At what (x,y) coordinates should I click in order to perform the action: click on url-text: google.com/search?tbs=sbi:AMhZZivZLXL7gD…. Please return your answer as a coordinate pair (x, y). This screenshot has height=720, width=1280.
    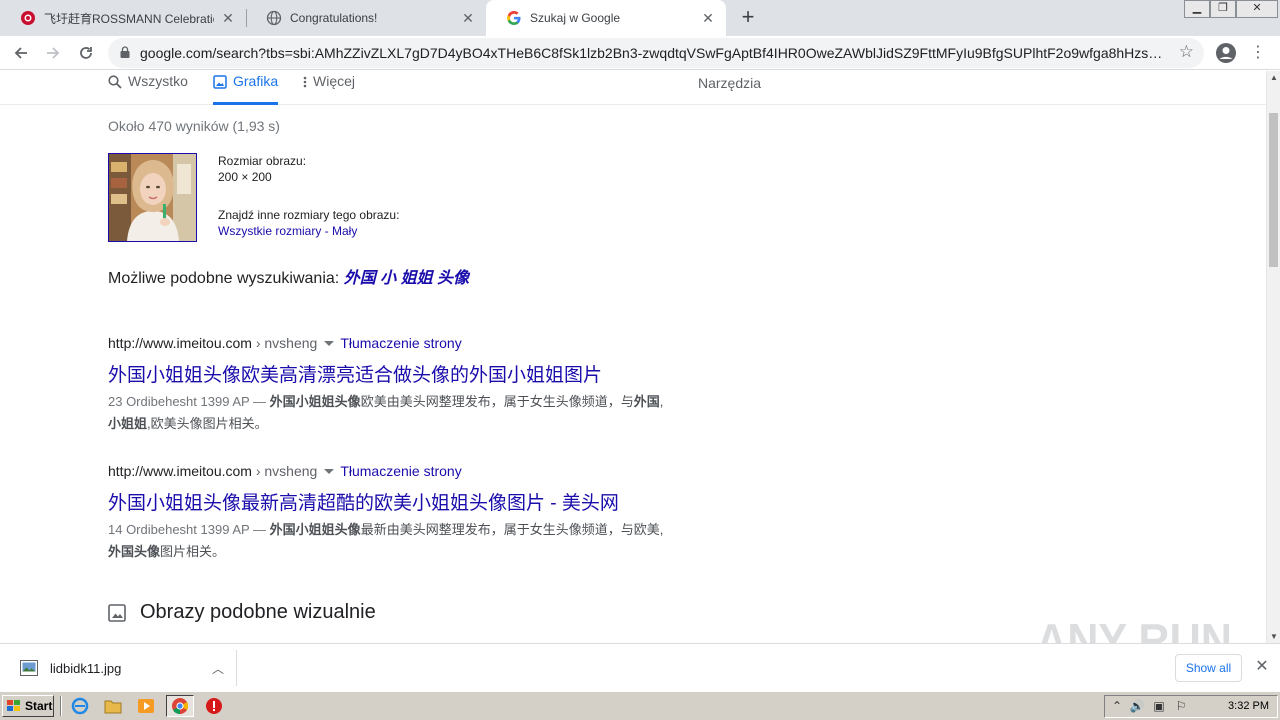
    Looking at the image, I should click on (652, 53).